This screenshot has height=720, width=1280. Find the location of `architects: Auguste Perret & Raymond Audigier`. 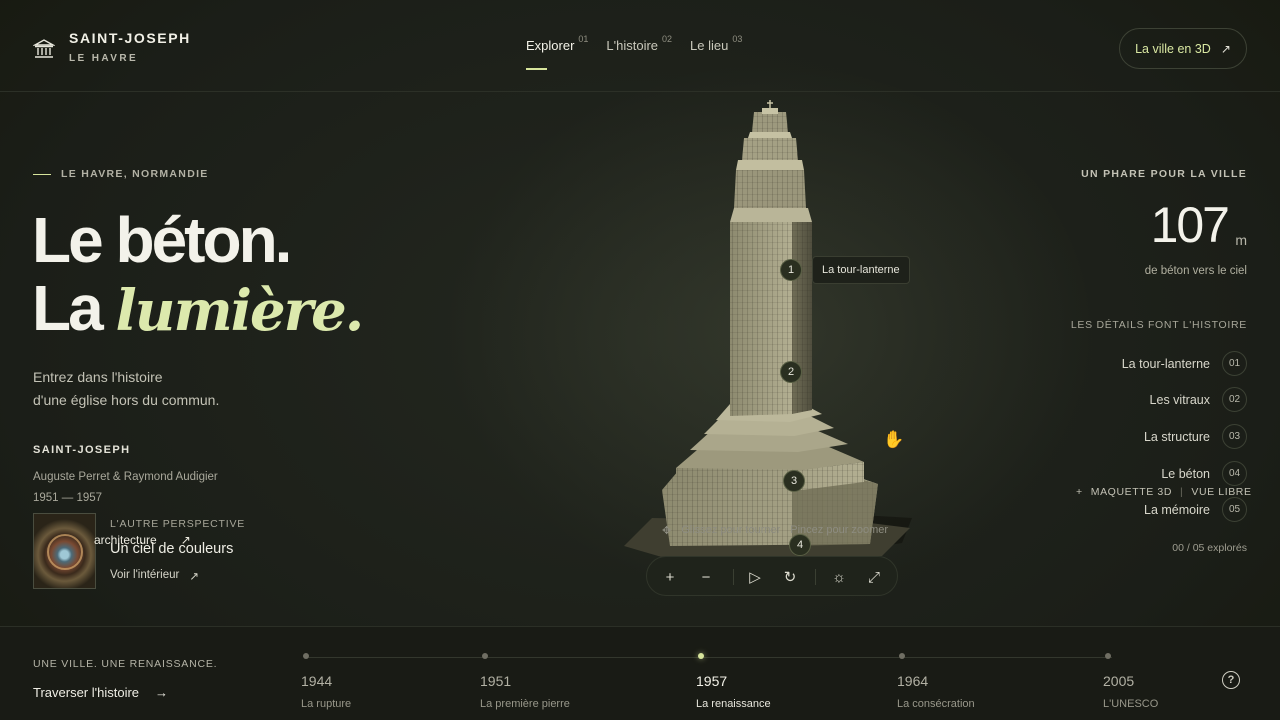

architects: Auguste Perret & Raymond Audigier is located at coordinates (125, 477).